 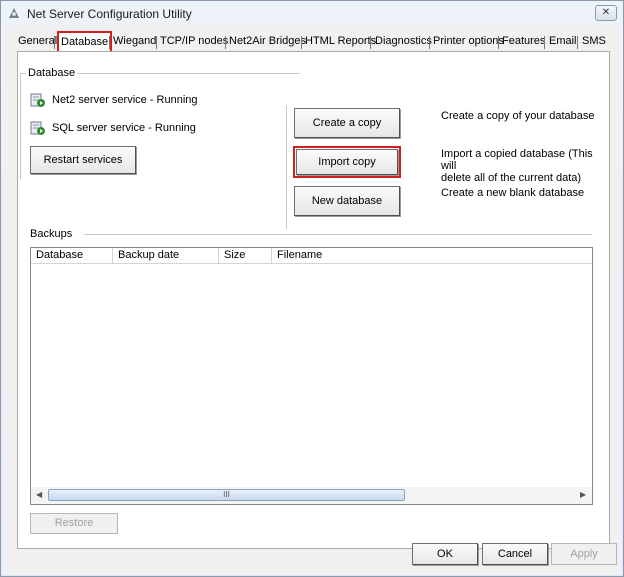 What do you see at coordinates (523, 41) in the screenshot?
I see `tab-features: Features` at bounding box center [523, 41].